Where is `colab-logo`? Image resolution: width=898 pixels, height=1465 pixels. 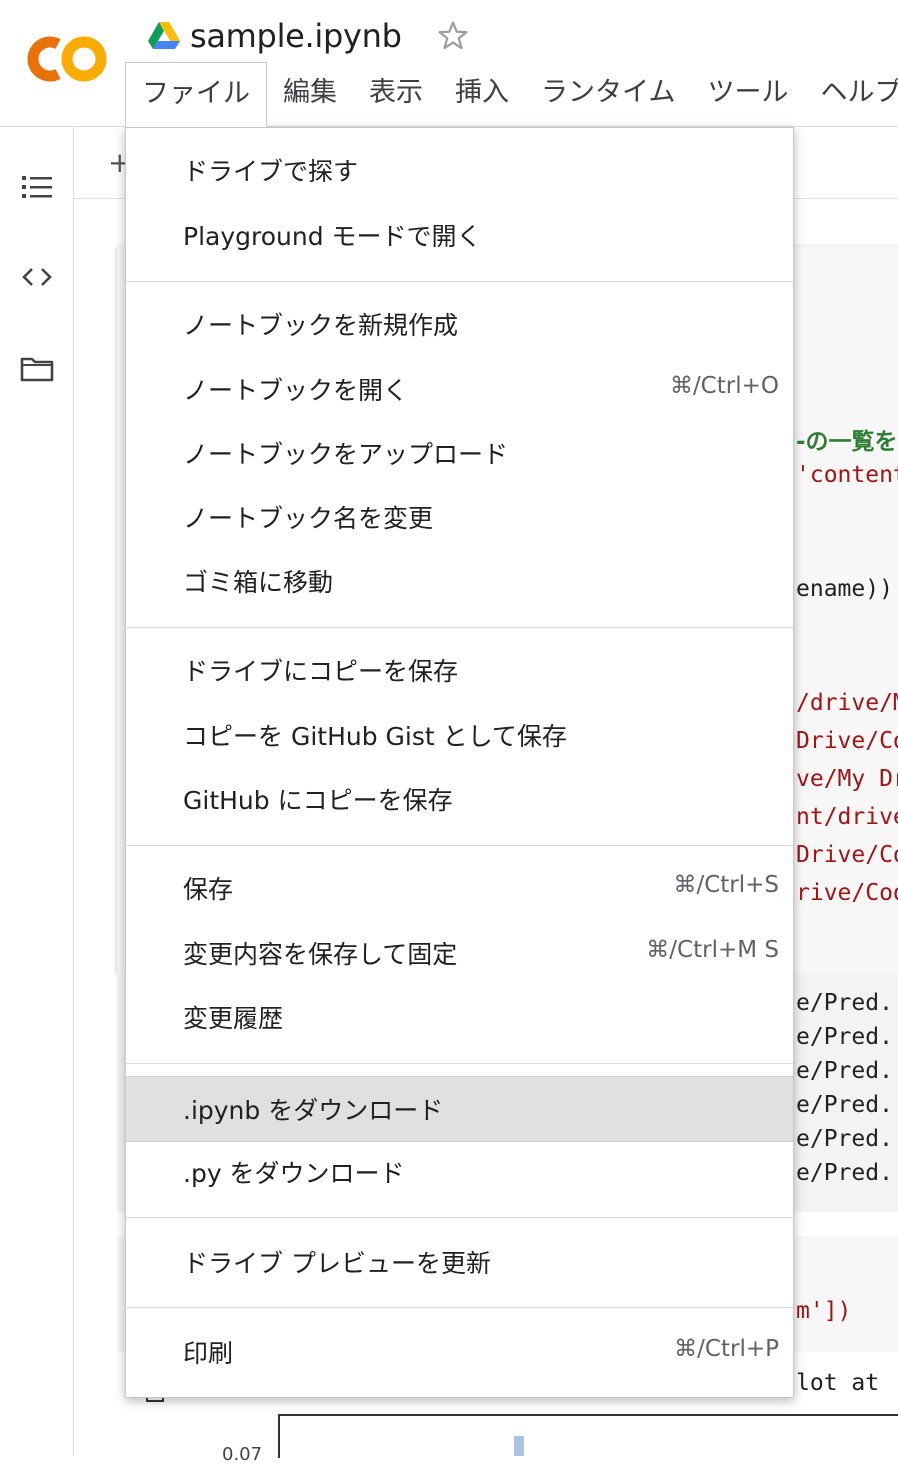 colab-logo is located at coordinates (65, 59).